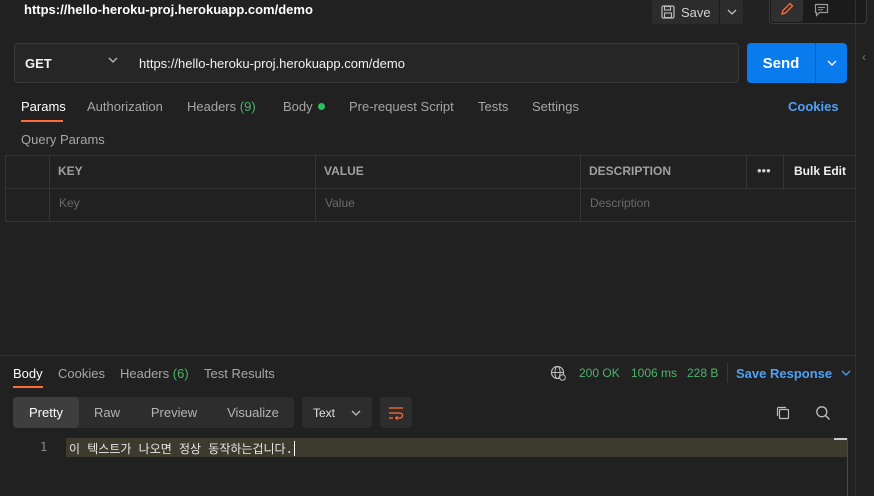  What do you see at coordinates (430, 221) in the screenshot?
I see `table-row-border` at bounding box center [430, 221].